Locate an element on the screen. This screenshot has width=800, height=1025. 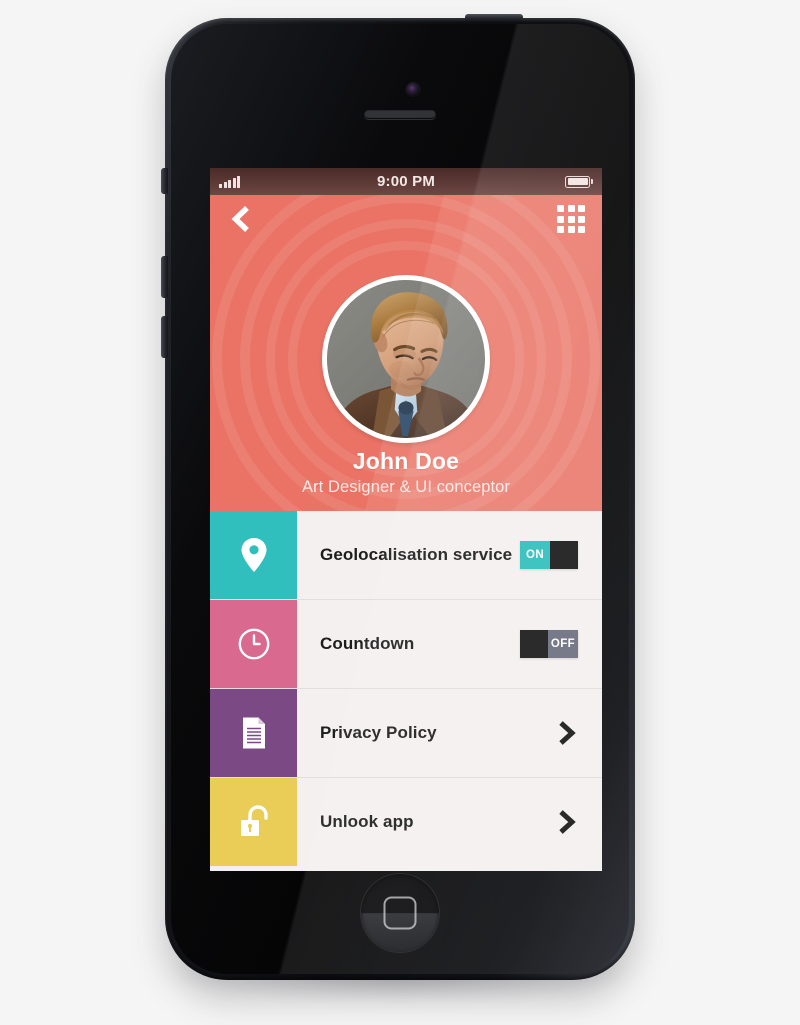
earpiece-mesh is located at coordinates (400, 114).